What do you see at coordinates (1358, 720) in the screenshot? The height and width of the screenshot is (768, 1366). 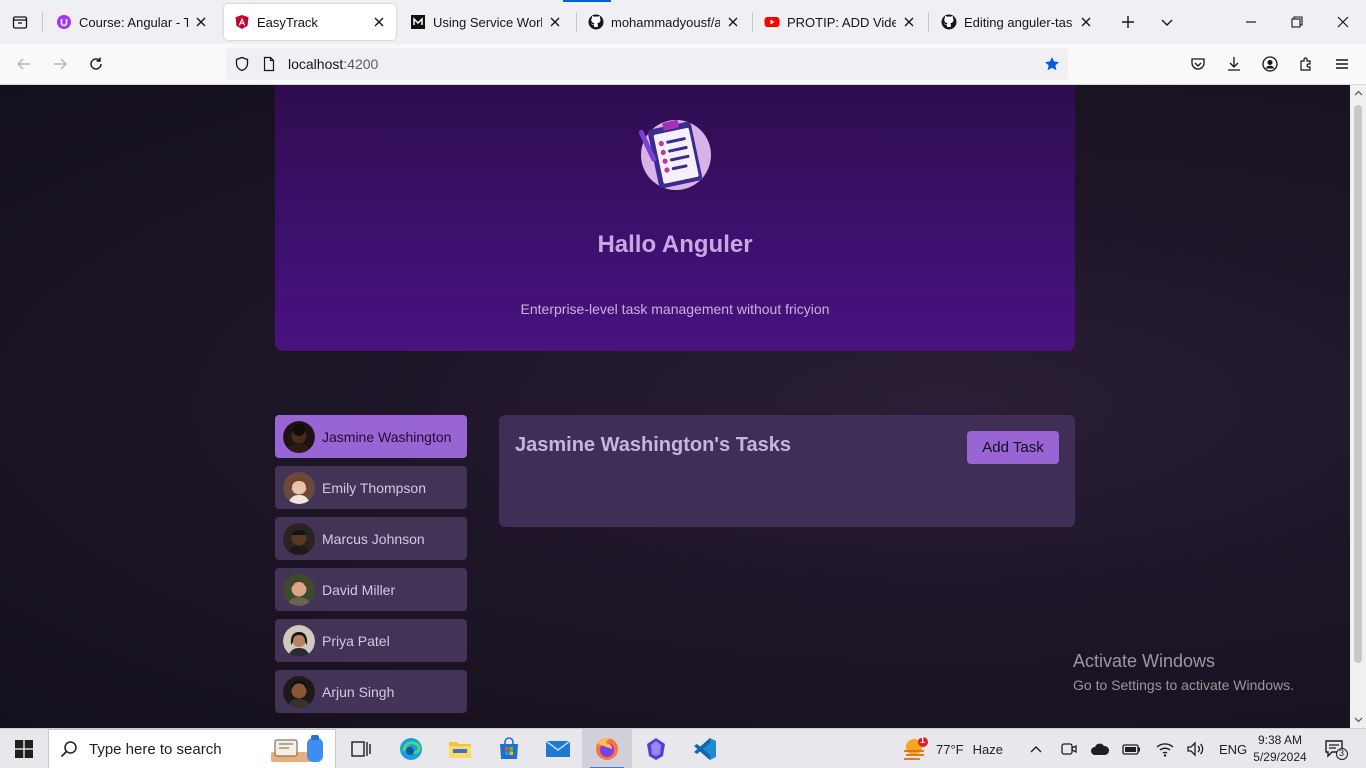 I see `scroll-down-arrow-icon` at bounding box center [1358, 720].